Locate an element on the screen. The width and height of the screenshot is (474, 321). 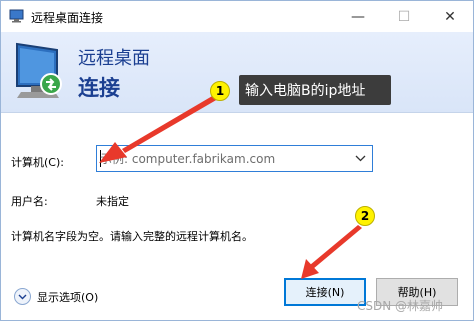
minimize-icon: — is located at coordinates (358, 16).